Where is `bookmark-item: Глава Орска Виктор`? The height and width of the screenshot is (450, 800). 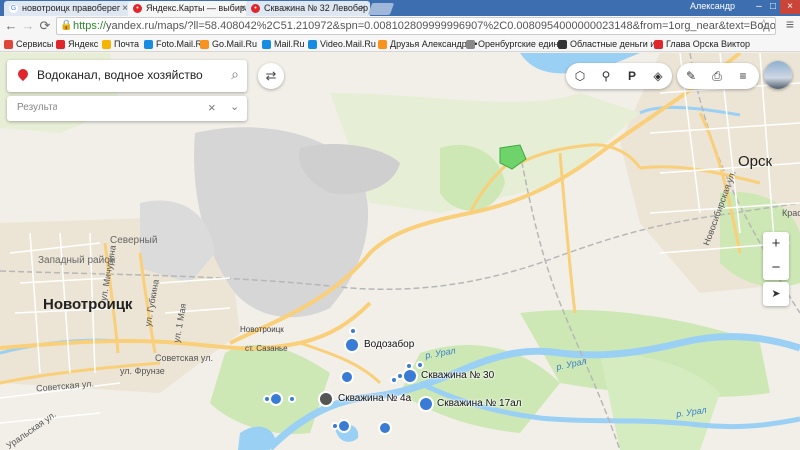 bookmark-item: Глава Орска Виктор is located at coordinates (702, 44).